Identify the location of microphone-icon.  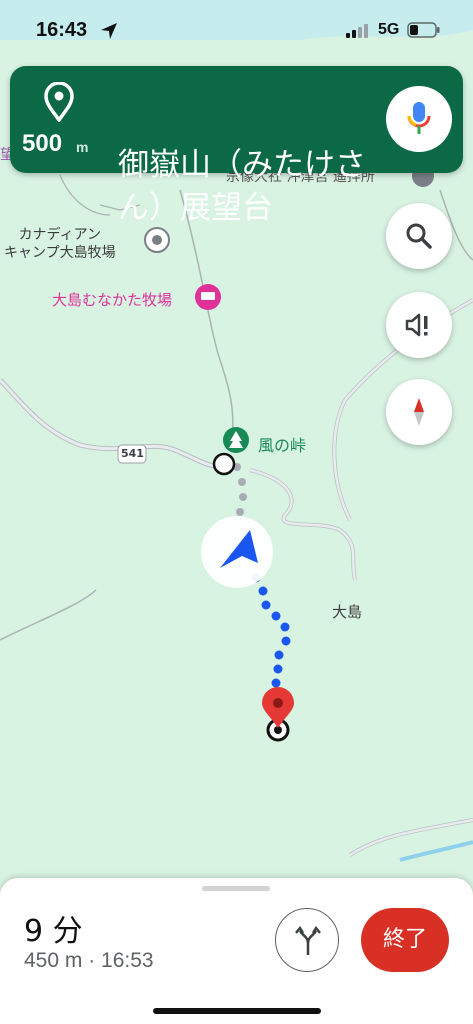
(419, 118).